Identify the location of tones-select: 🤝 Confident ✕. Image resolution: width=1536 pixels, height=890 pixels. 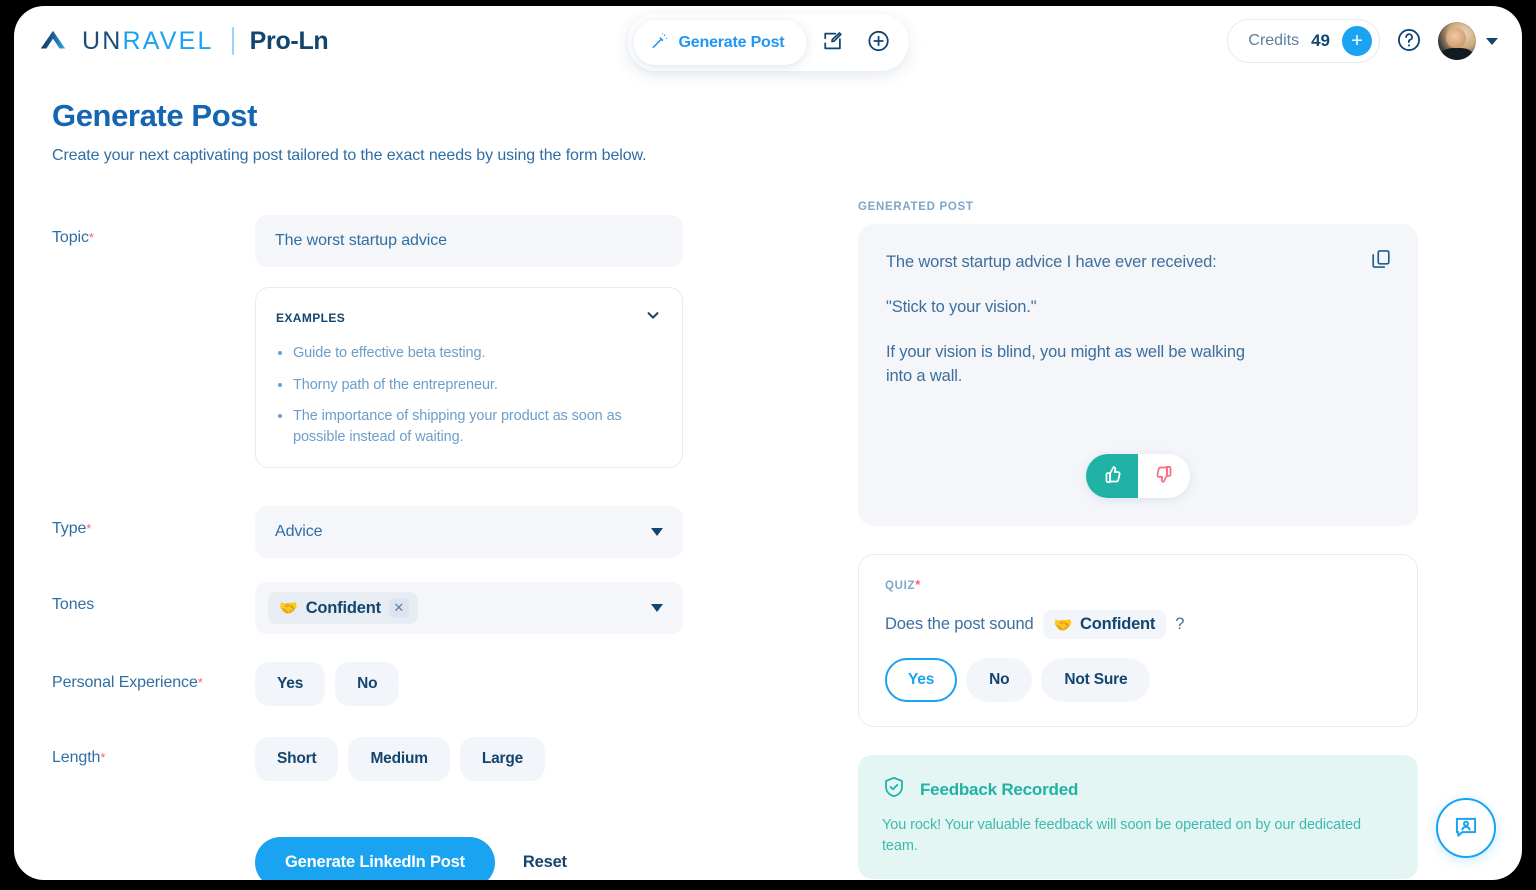
(469, 608).